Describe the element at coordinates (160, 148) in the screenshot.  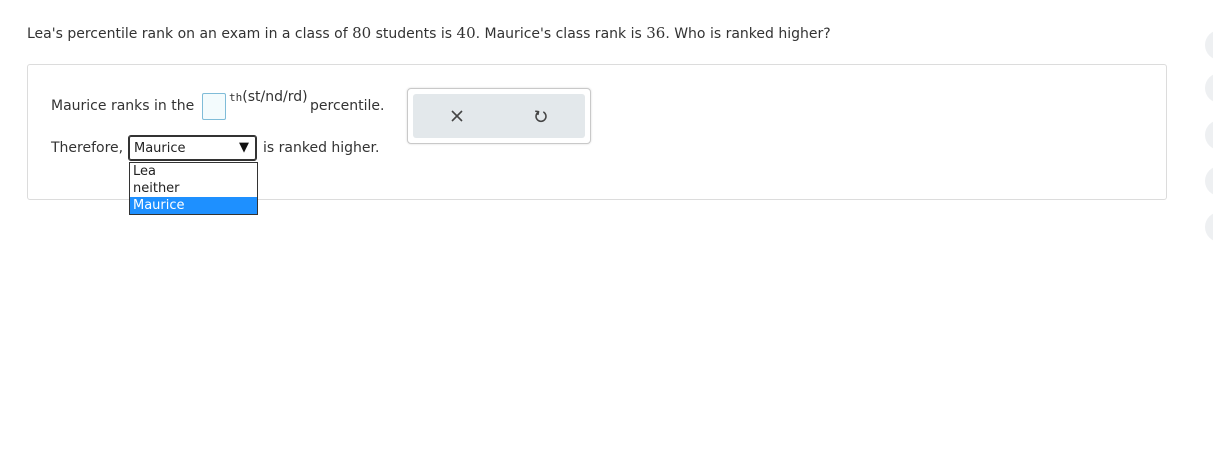
I see `select-current-value: Maurice` at that location.